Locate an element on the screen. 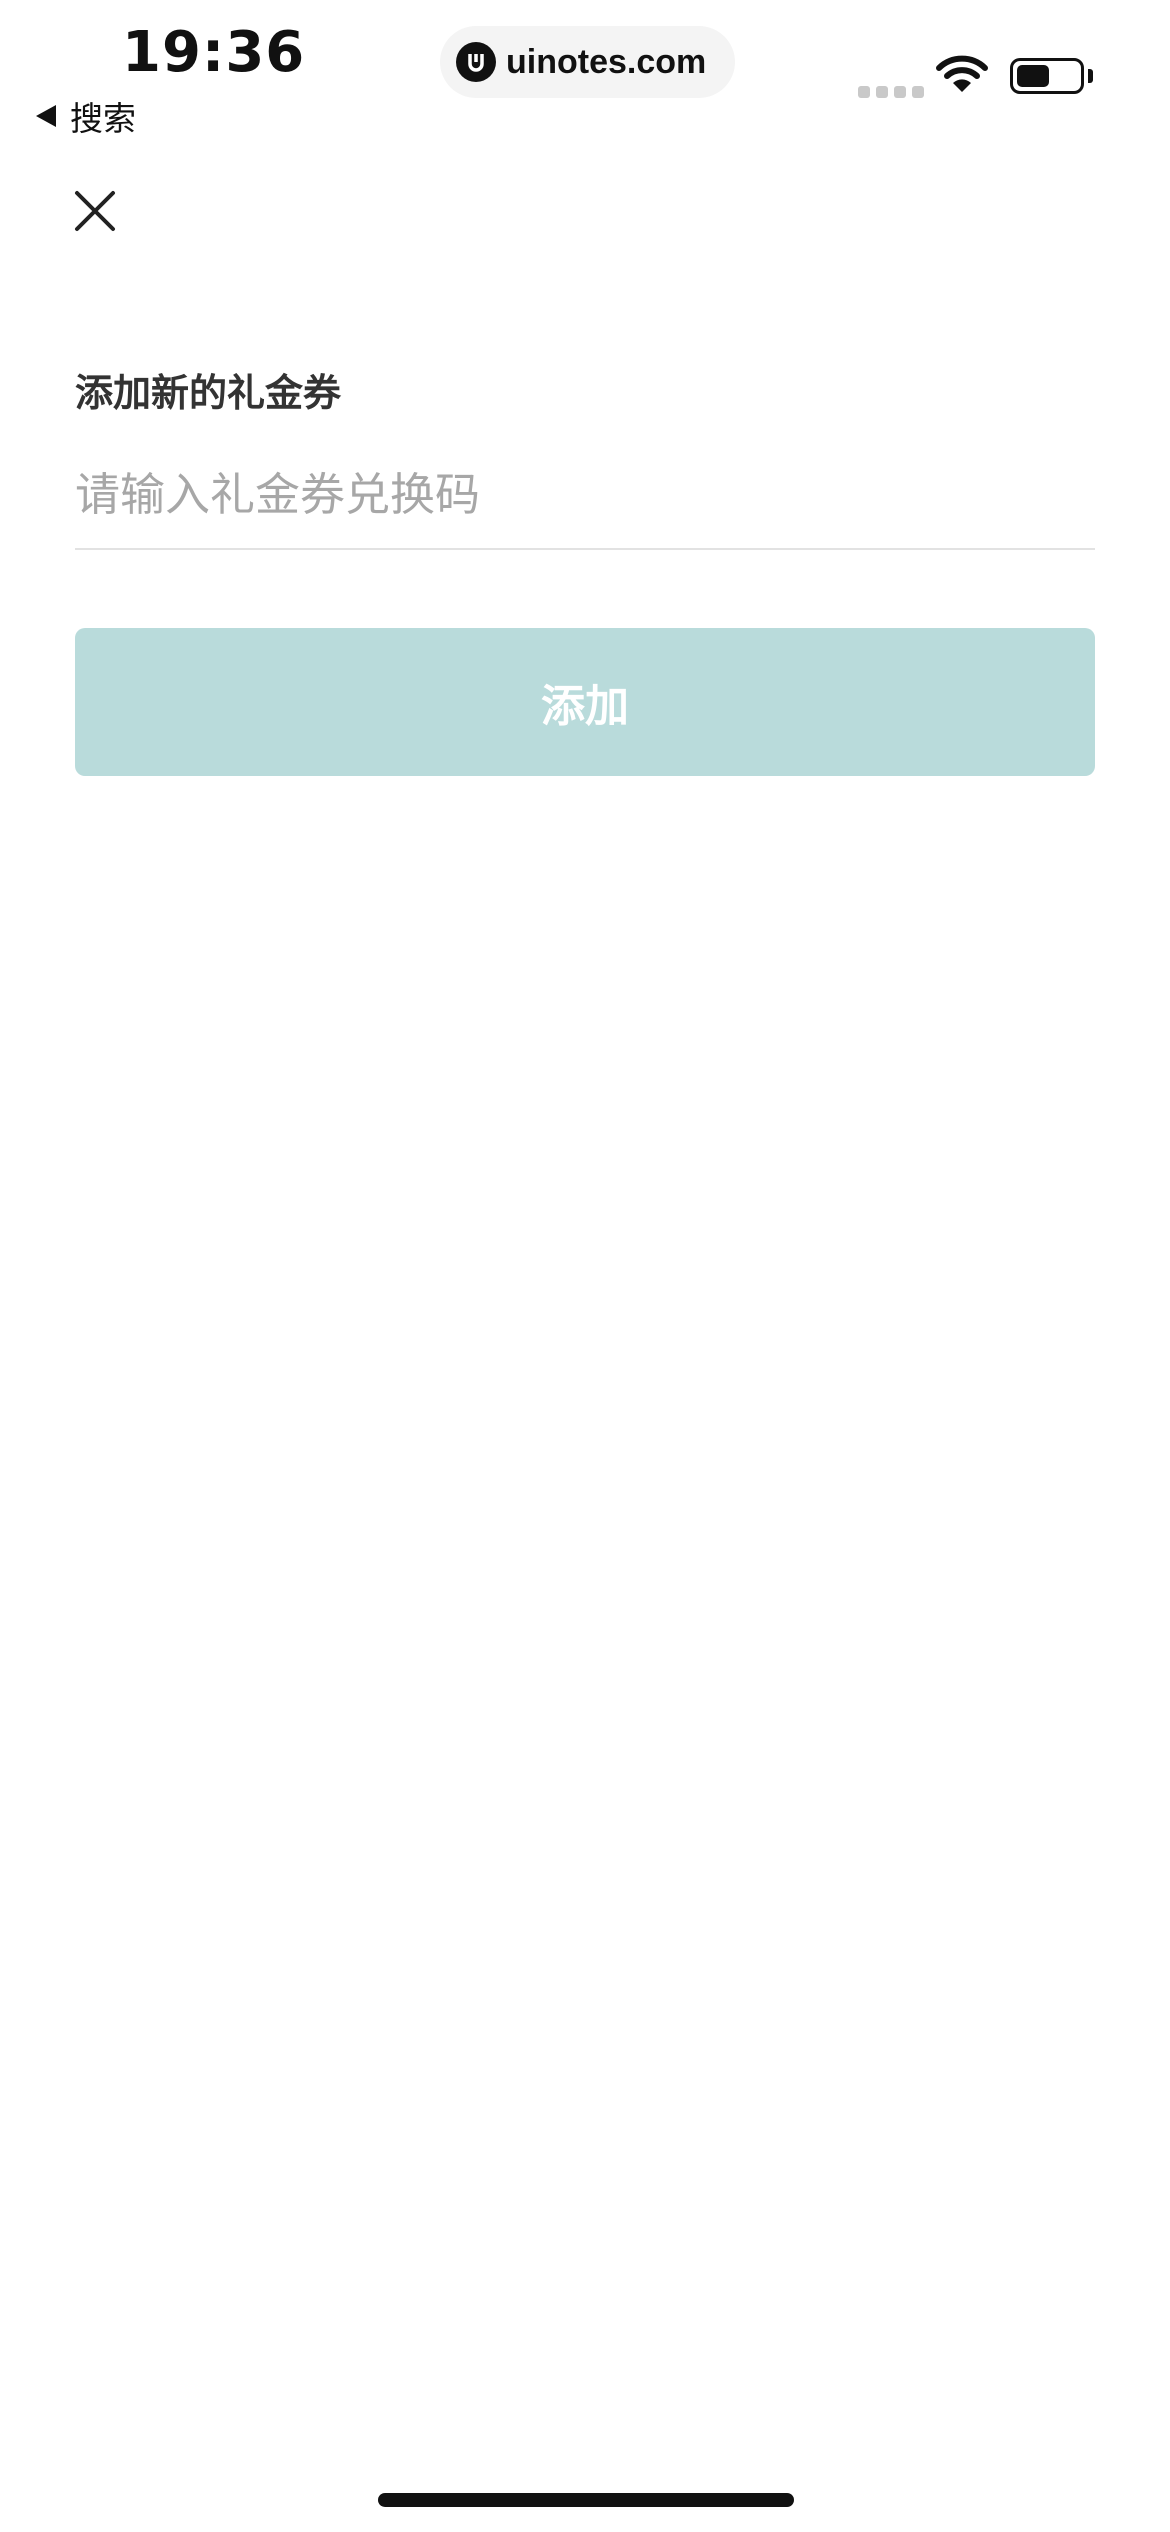 The height and width of the screenshot is (2532, 1170). add-voucher-button: 添加 is located at coordinates (585, 702).